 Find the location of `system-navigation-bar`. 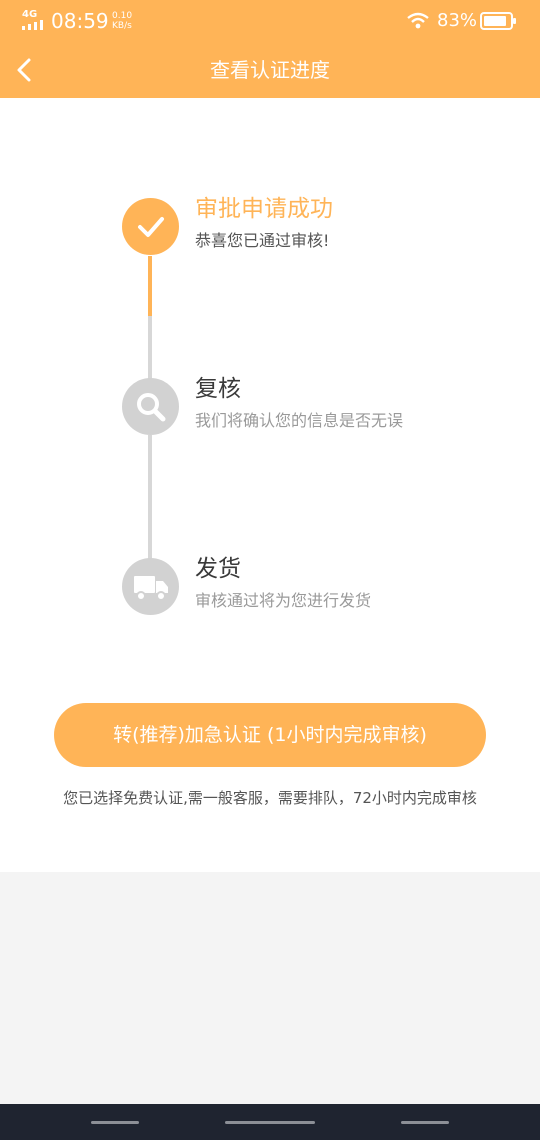

system-navigation-bar is located at coordinates (270, 1122).